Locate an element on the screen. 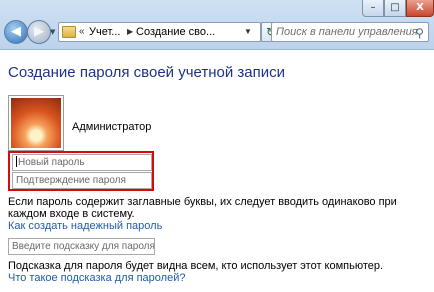 Image resolution: width=434 pixels, height=292 pixels. account-name: Администратор is located at coordinates (112, 127).